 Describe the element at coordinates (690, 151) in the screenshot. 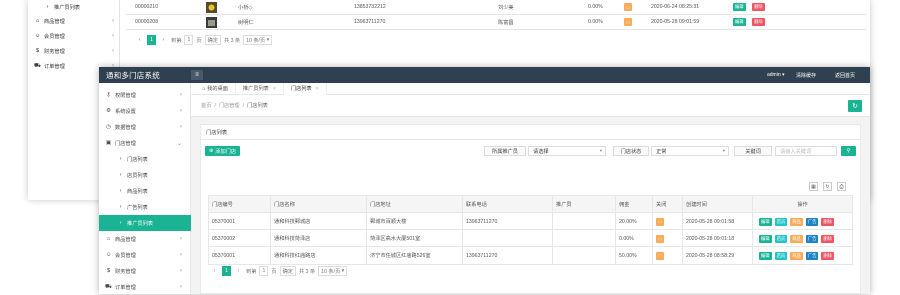

I see `status-select: 正常 ▾` at that location.